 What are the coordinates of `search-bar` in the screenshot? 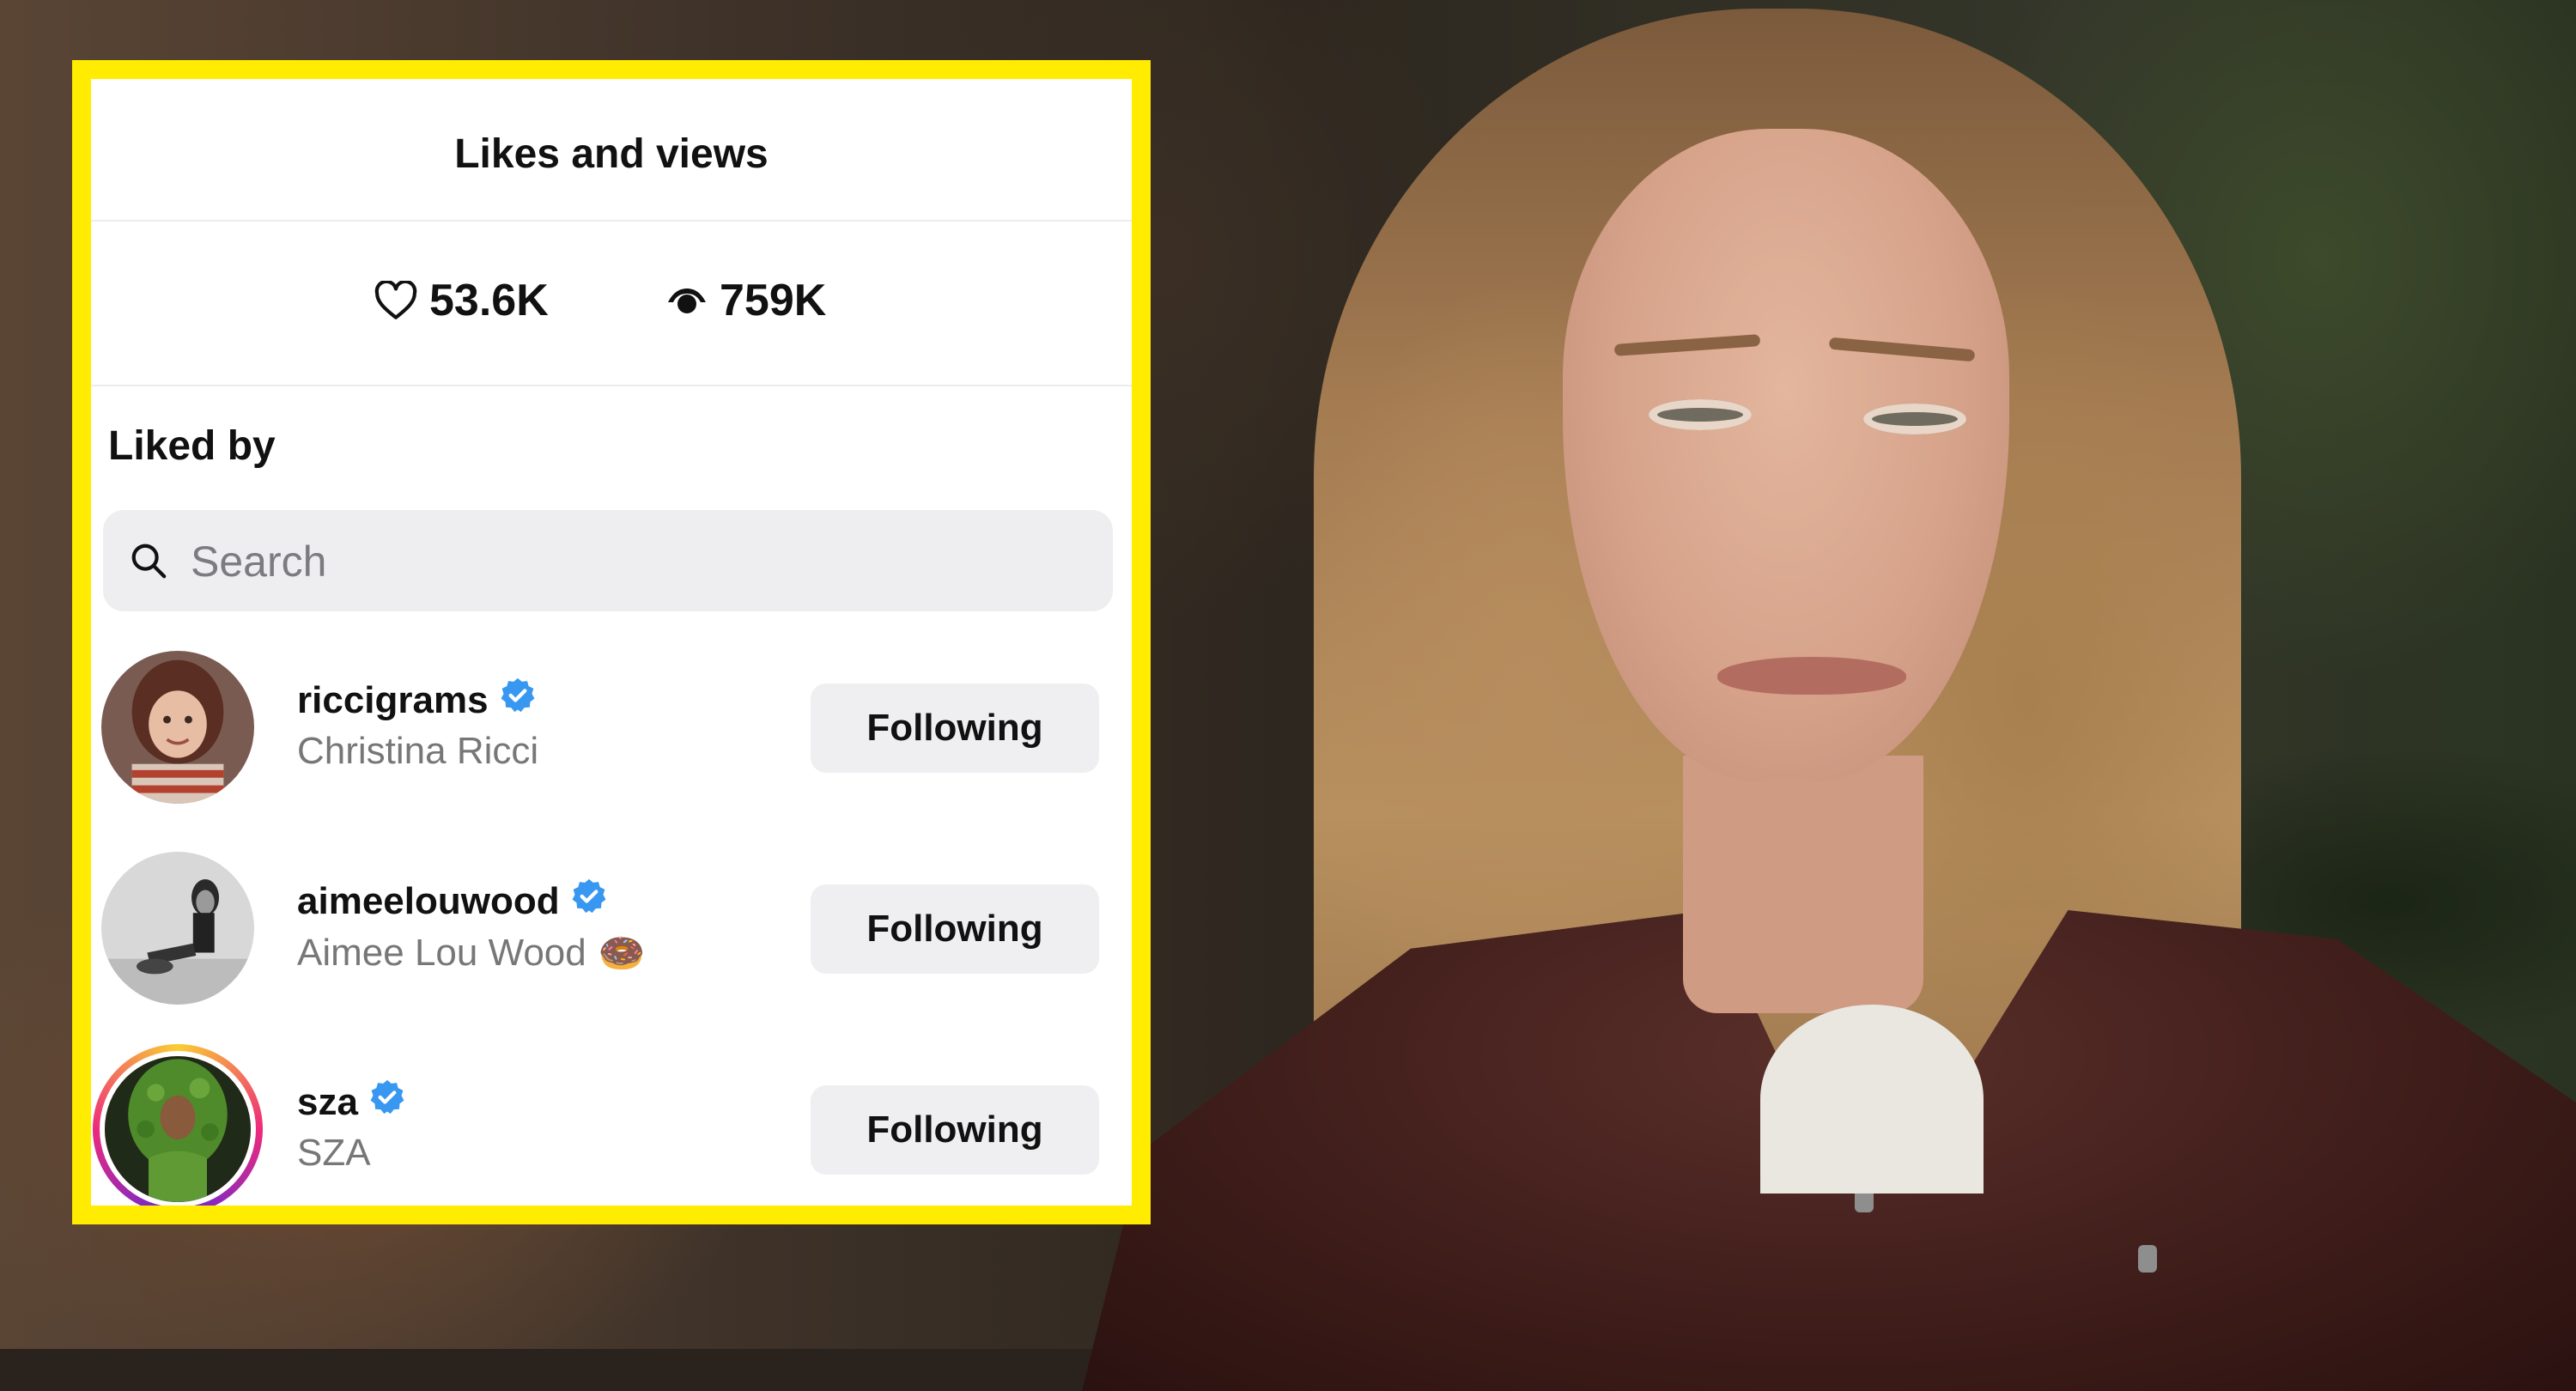 It's located at (608, 561).